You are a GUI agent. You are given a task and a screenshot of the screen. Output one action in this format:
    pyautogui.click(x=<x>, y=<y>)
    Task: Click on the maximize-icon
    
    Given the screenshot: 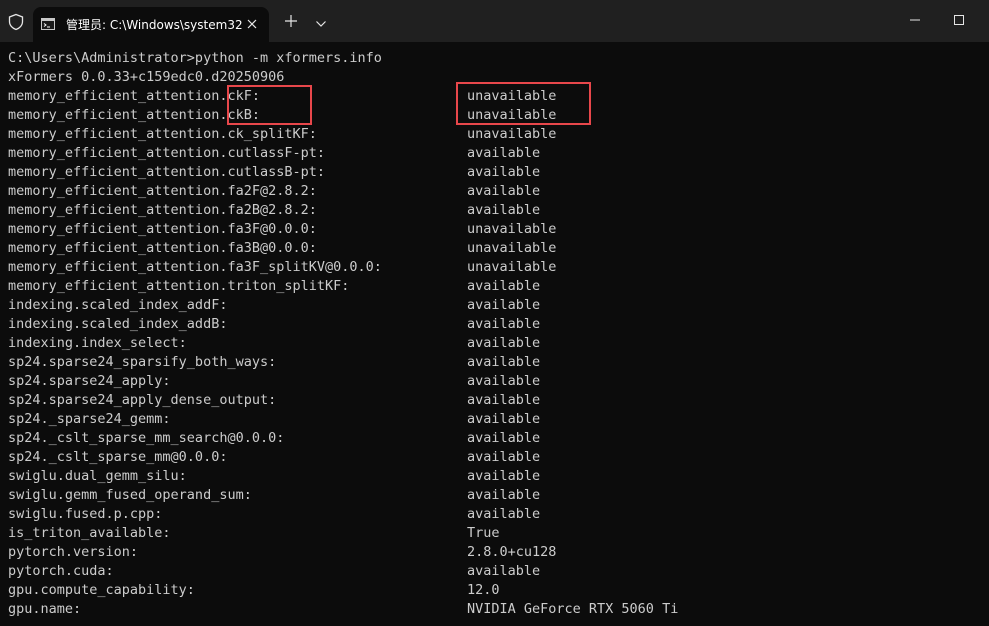 What is the action you would take?
    pyautogui.click(x=961, y=20)
    